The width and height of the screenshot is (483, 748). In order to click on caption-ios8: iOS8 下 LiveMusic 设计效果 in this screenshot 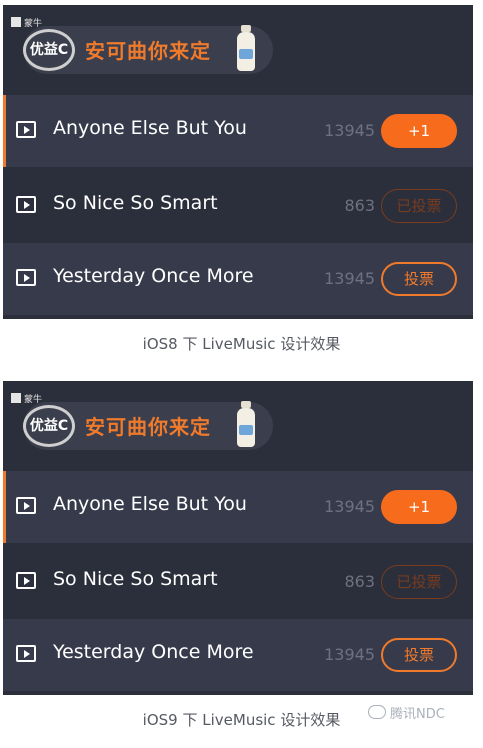, I will do `click(241, 344)`.